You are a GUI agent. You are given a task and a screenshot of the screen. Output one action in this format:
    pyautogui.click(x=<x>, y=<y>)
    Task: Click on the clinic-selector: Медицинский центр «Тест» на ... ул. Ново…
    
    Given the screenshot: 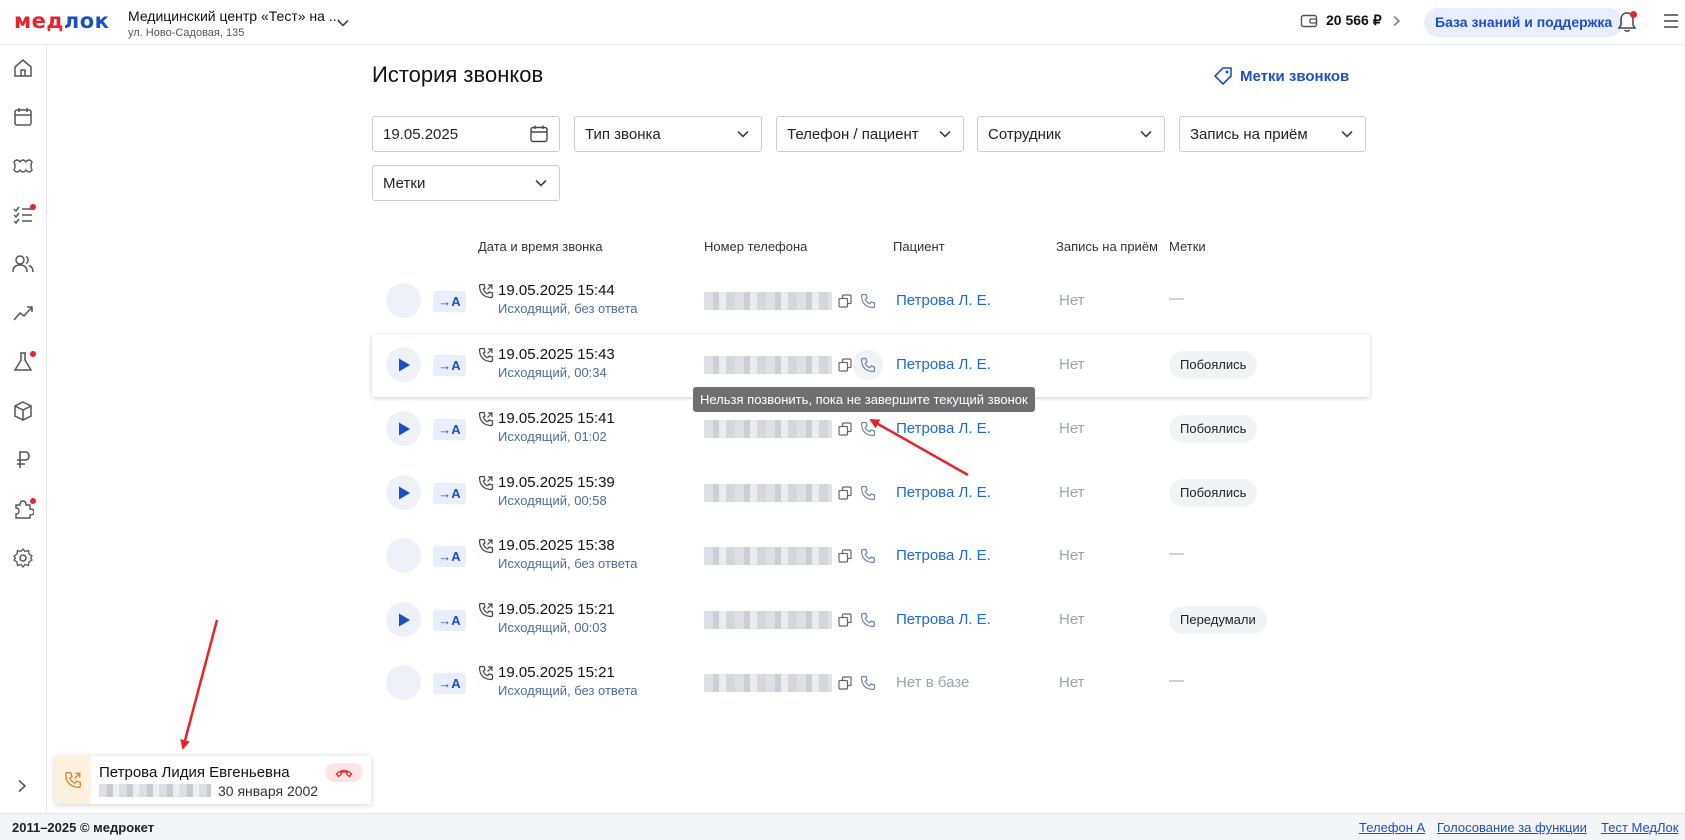 What is the action you would take?
    pyautogui.click(x=234, y=23)
    